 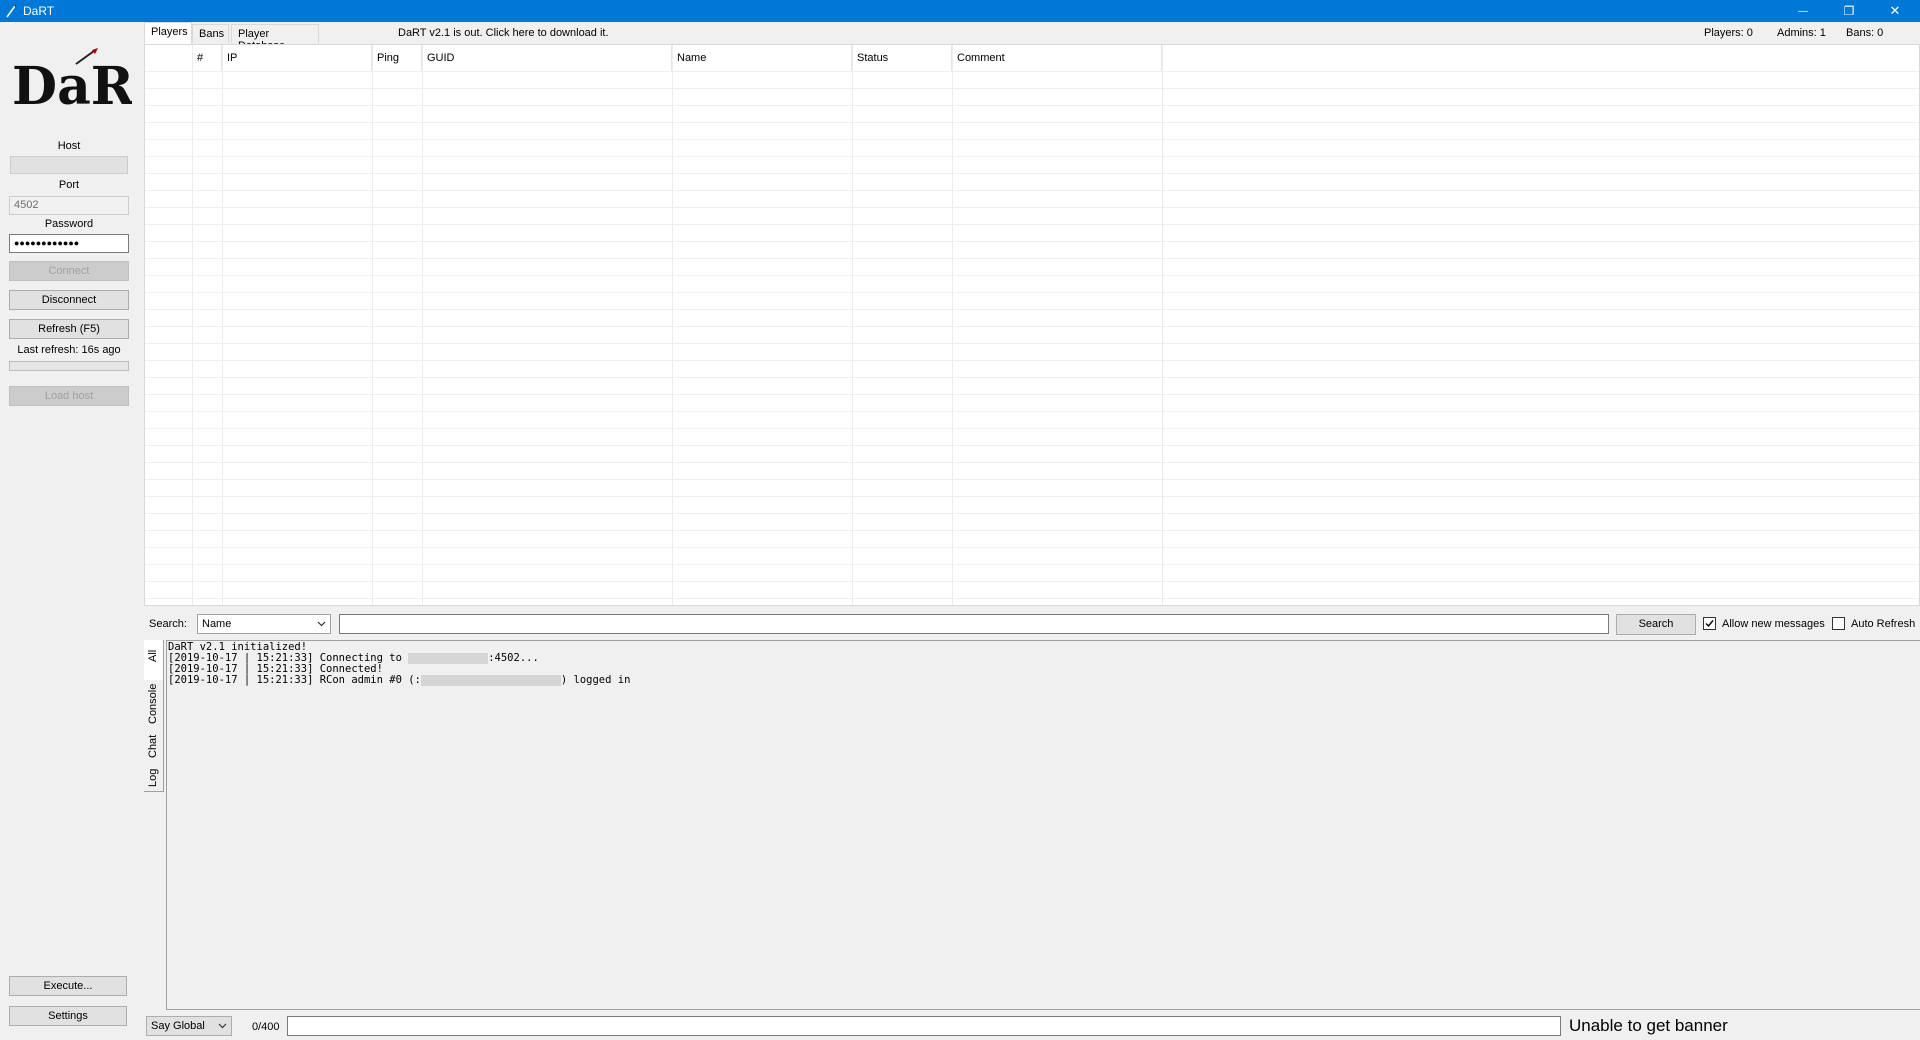 What do you see at coordinates (210, 33) in the screenshot?
I see `tab-bans: Bans` at bounding box center [210, 33].